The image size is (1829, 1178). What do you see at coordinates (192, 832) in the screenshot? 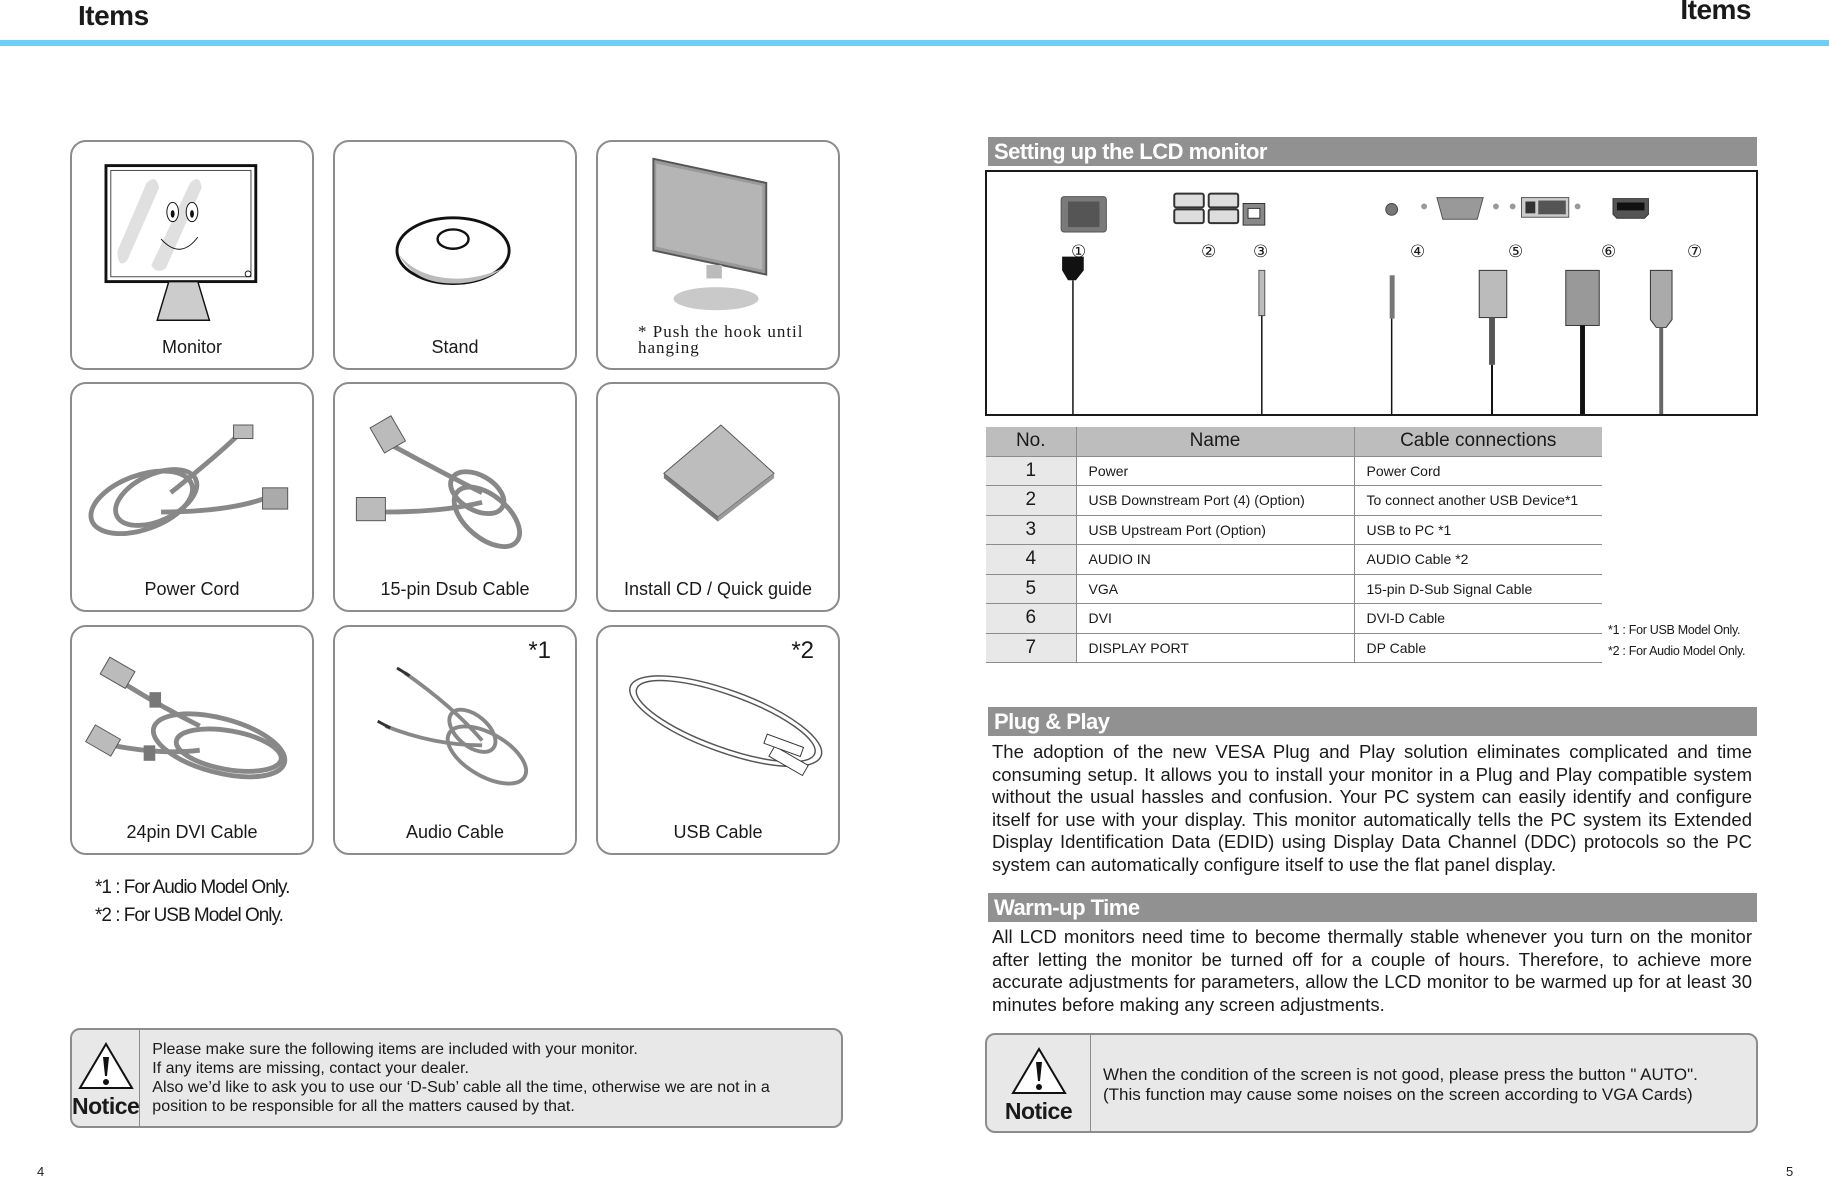
I see `item-label: 24pin DVI Cable` at bounding box center [192, 832].